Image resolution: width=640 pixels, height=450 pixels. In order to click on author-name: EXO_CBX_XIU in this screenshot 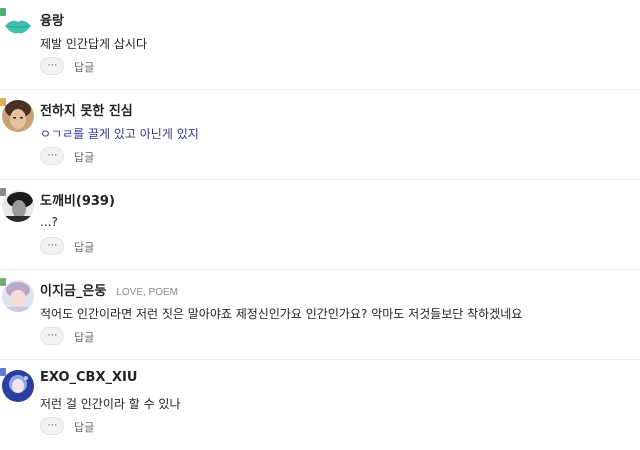, I will do `click(88, 377)`.